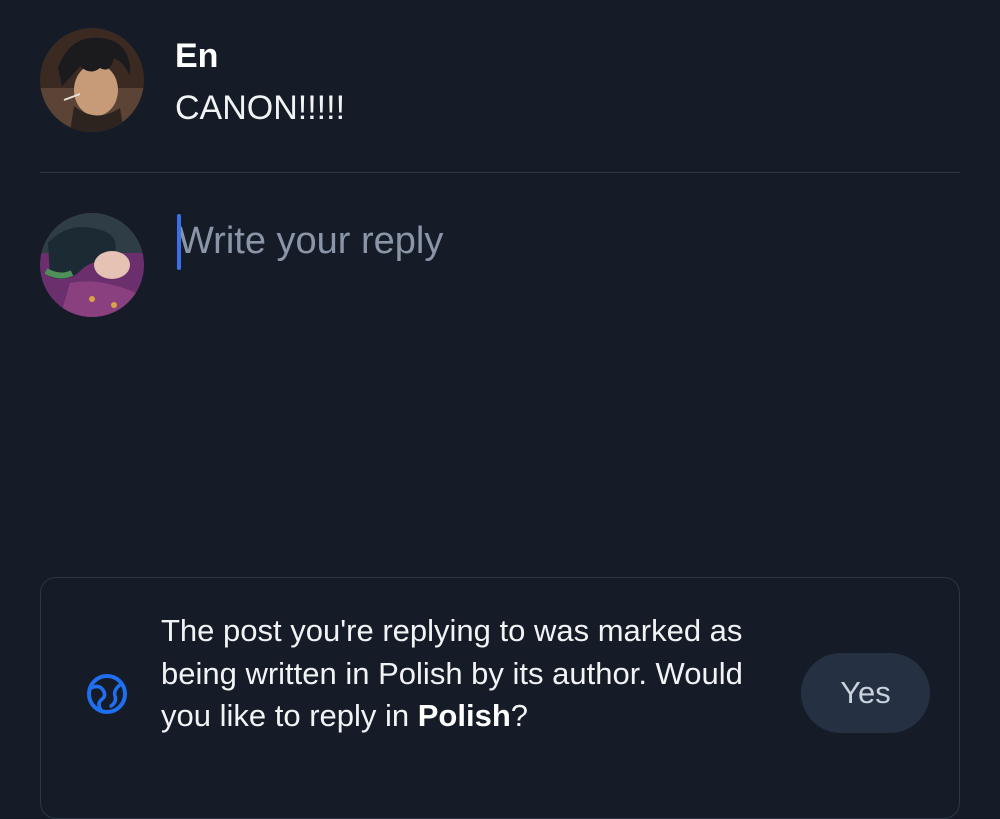 The height and width of the screenshot is (819, 1000). I want to click on language-suggestion-punctuation: ?, so click(519, 715).